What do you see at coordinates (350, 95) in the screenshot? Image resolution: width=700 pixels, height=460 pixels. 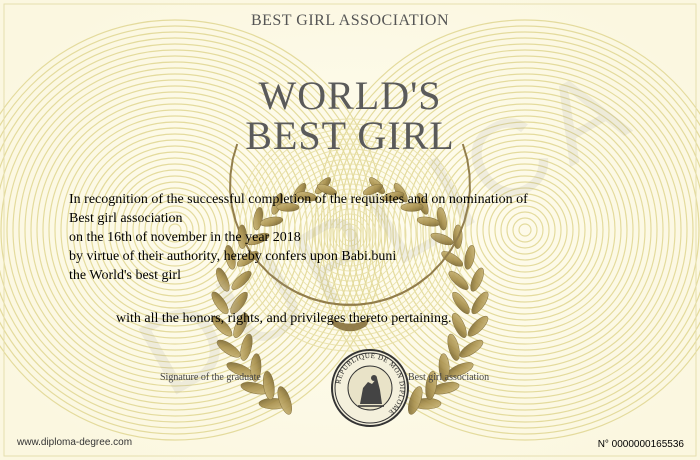 I see `title-line-1: WORLD'S` at bounding box center [350, 95].